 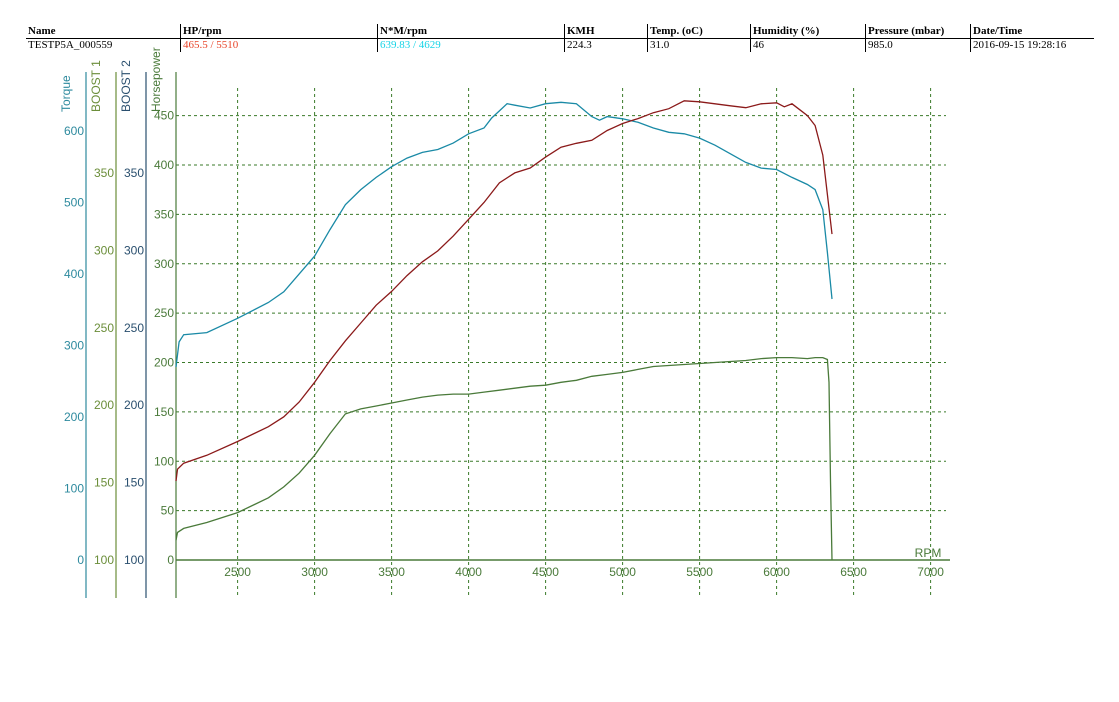 I want to click on y-axis-title: BOOST 1, so click(x=96, y=86).